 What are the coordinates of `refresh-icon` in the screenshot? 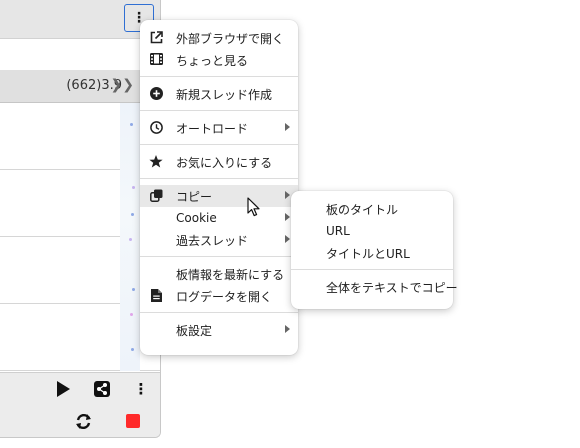 It's located at (83, 421).